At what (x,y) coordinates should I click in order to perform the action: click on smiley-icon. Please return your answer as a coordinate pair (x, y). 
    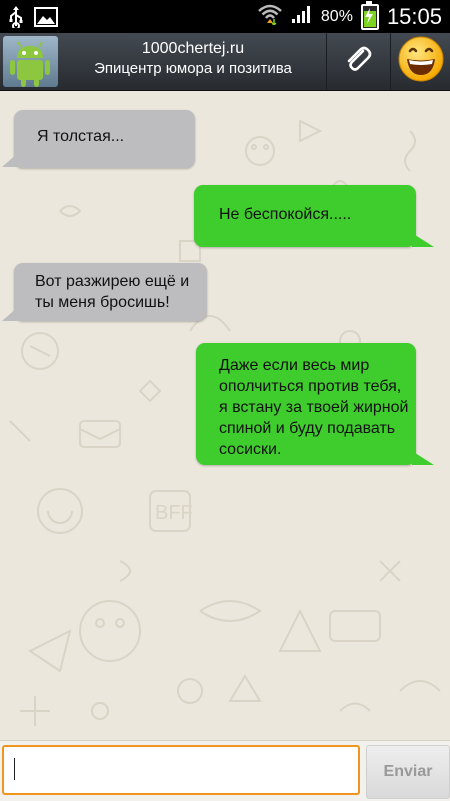
    Looking at the image, I should click on (421, 61).